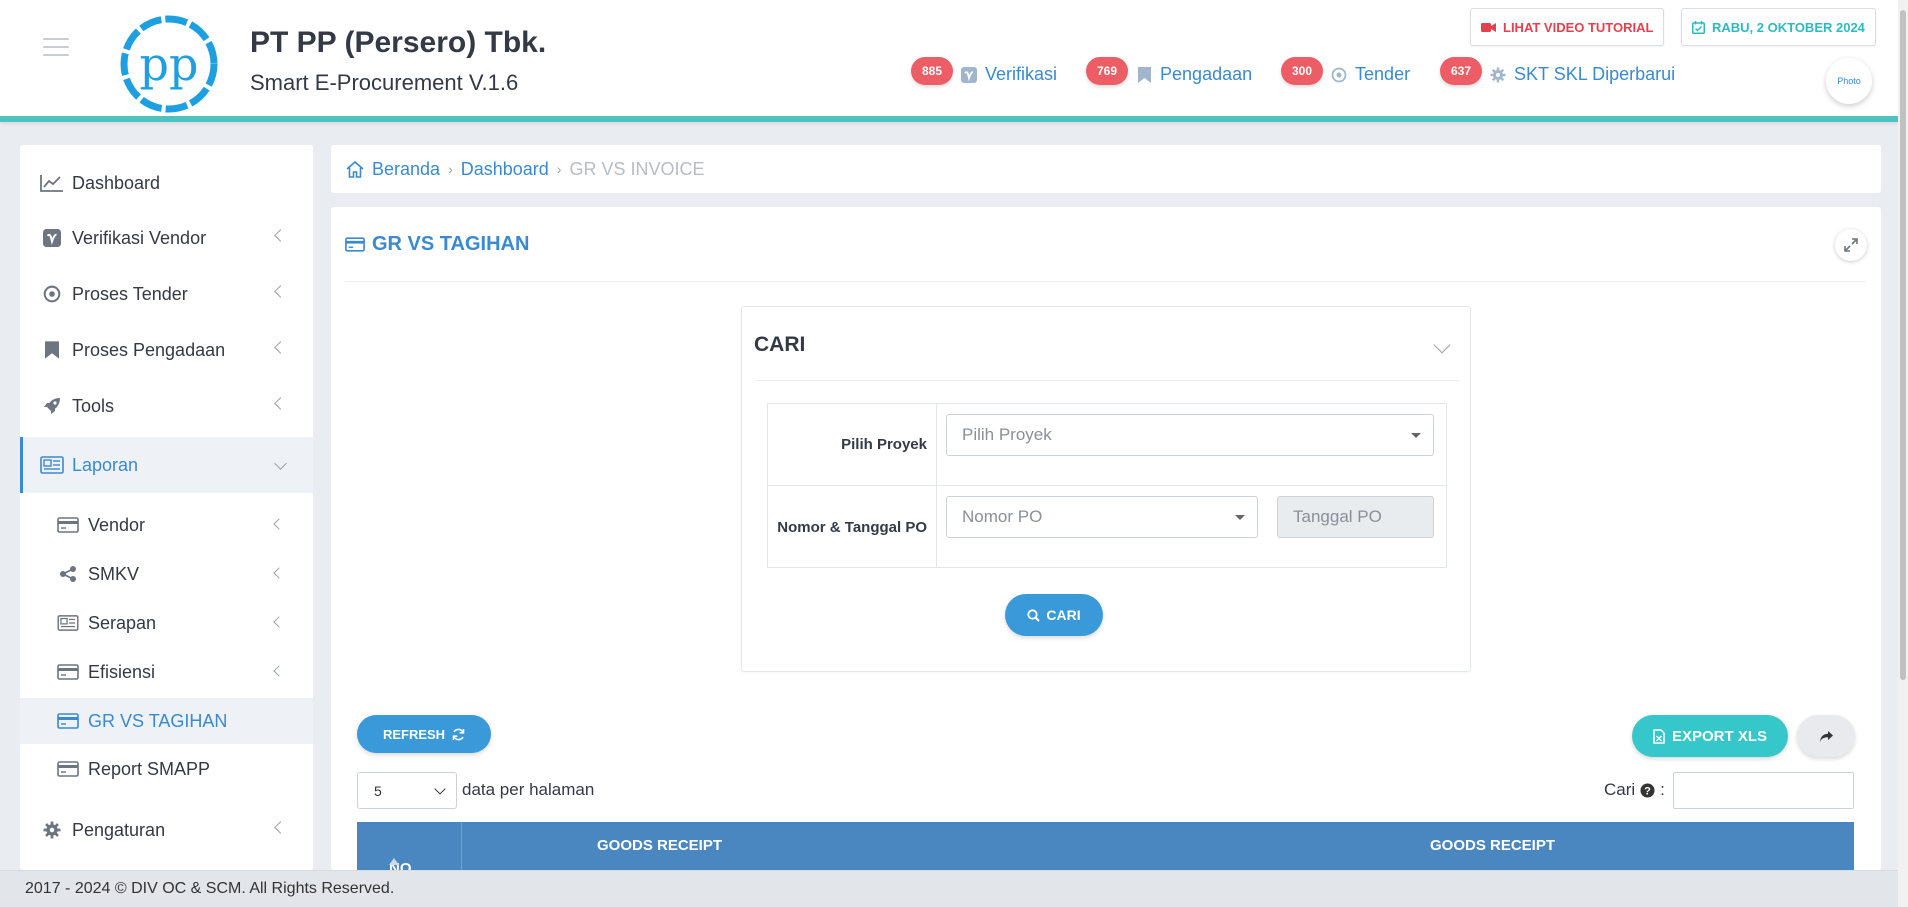  I want to click on sidebar-sub-vendor: Vendor, so click(166, 525).